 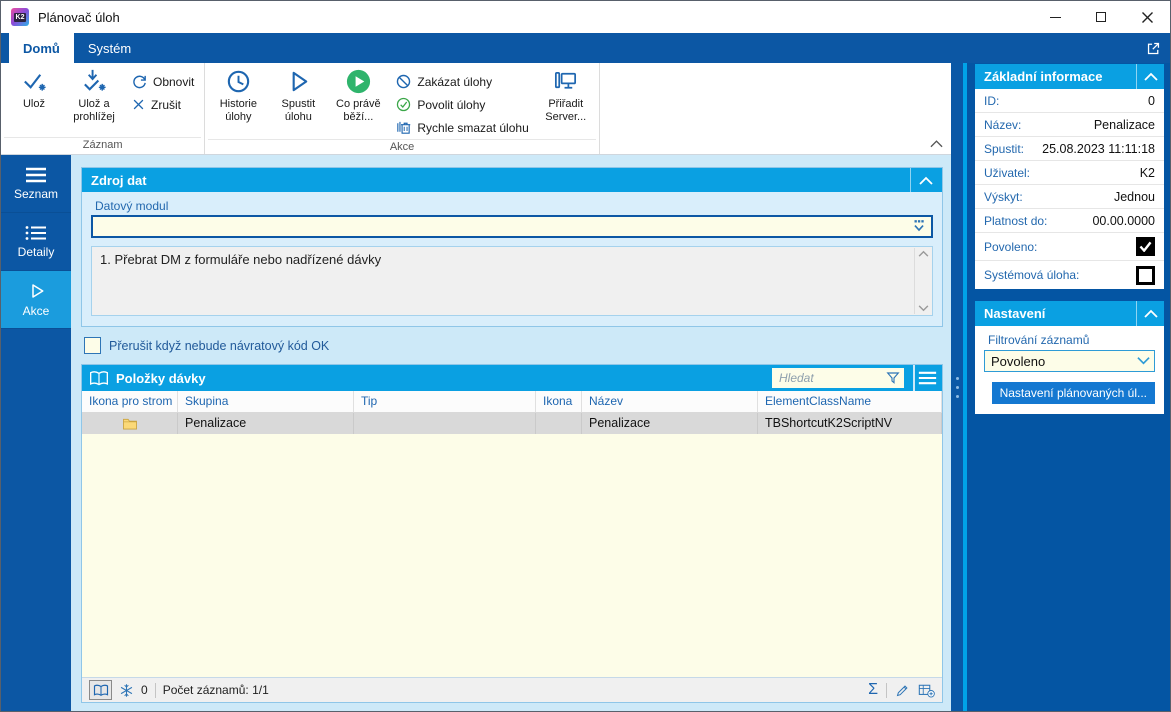 What do you see at coordinates (36, 184) in the screenshot?
I see `sidebar-item-seznam: Seznam` at bounding box center [36, 184].